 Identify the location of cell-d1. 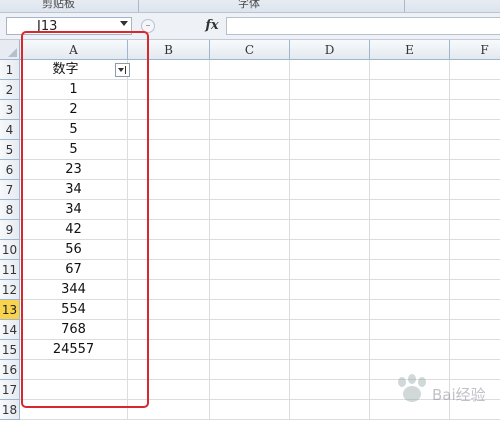
(330, 70).